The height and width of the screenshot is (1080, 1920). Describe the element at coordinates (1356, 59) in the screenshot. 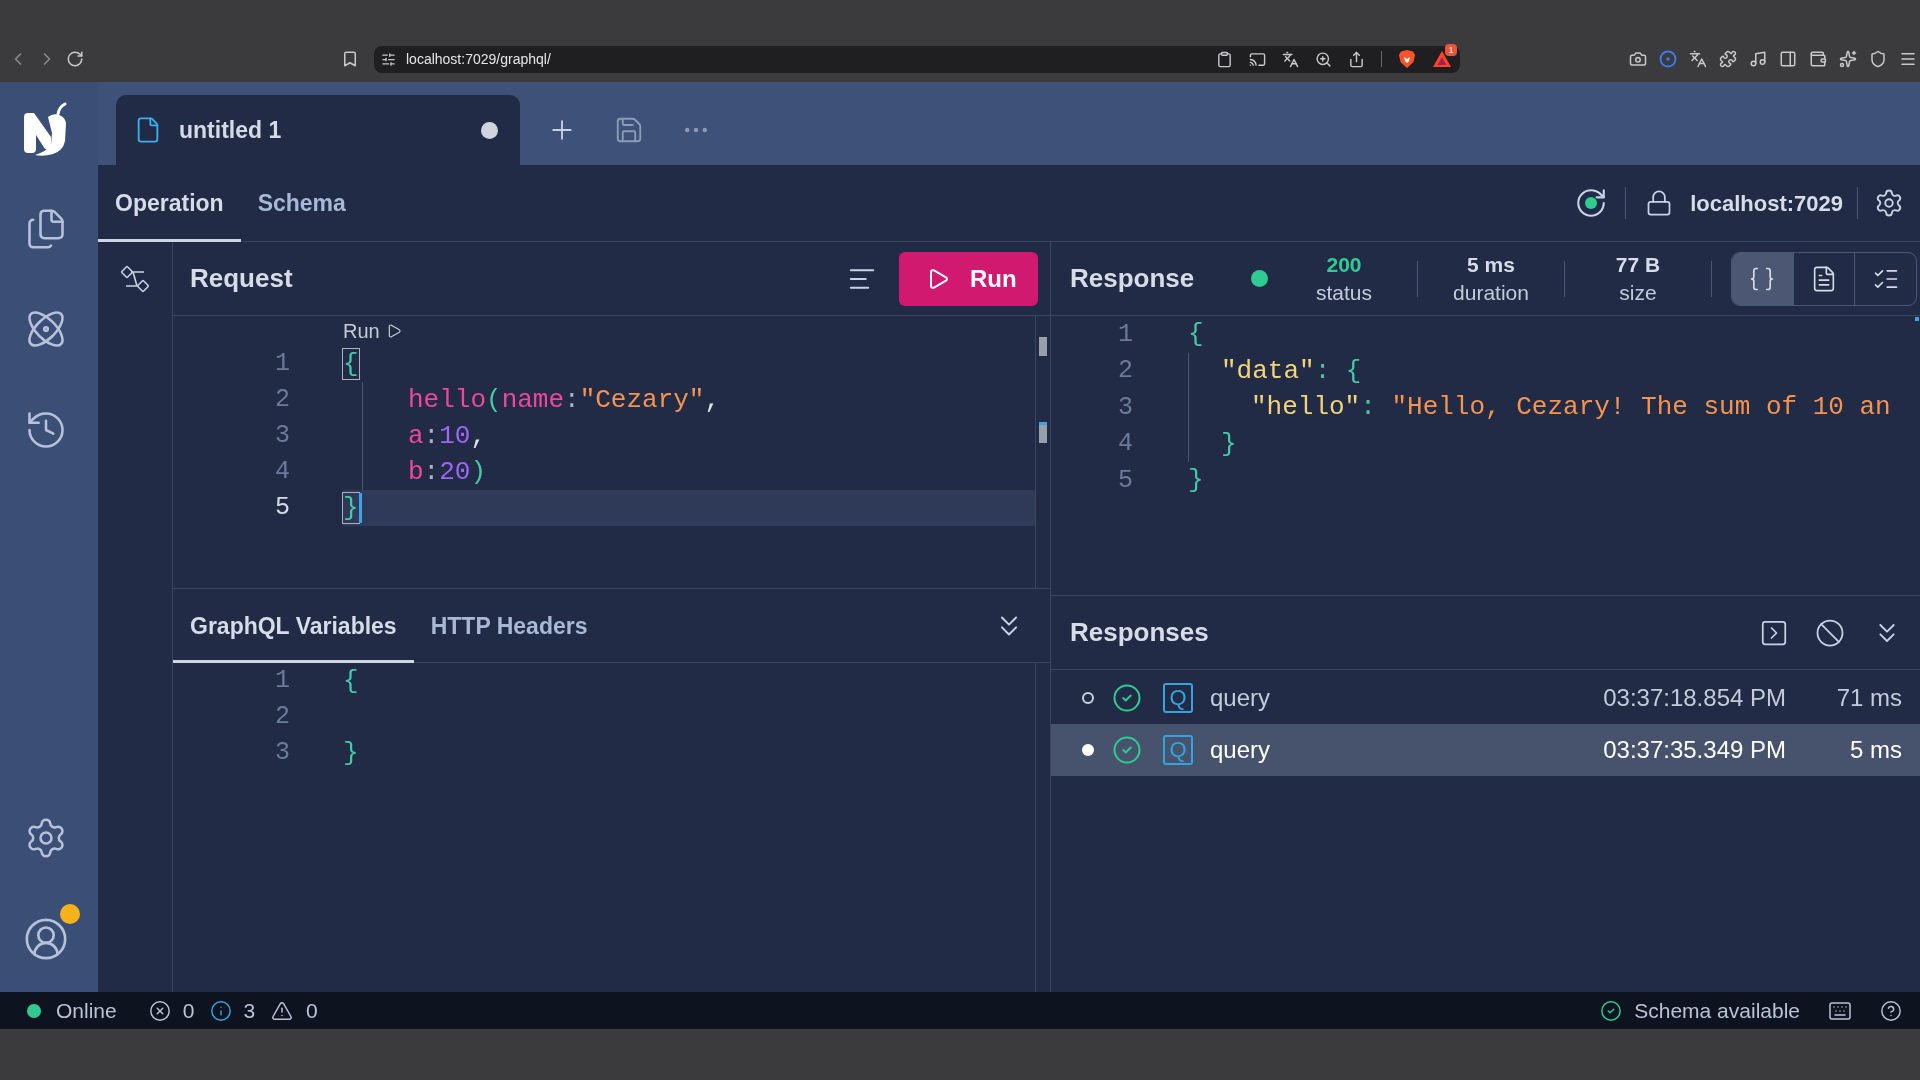

I see `share-icon` at that location.